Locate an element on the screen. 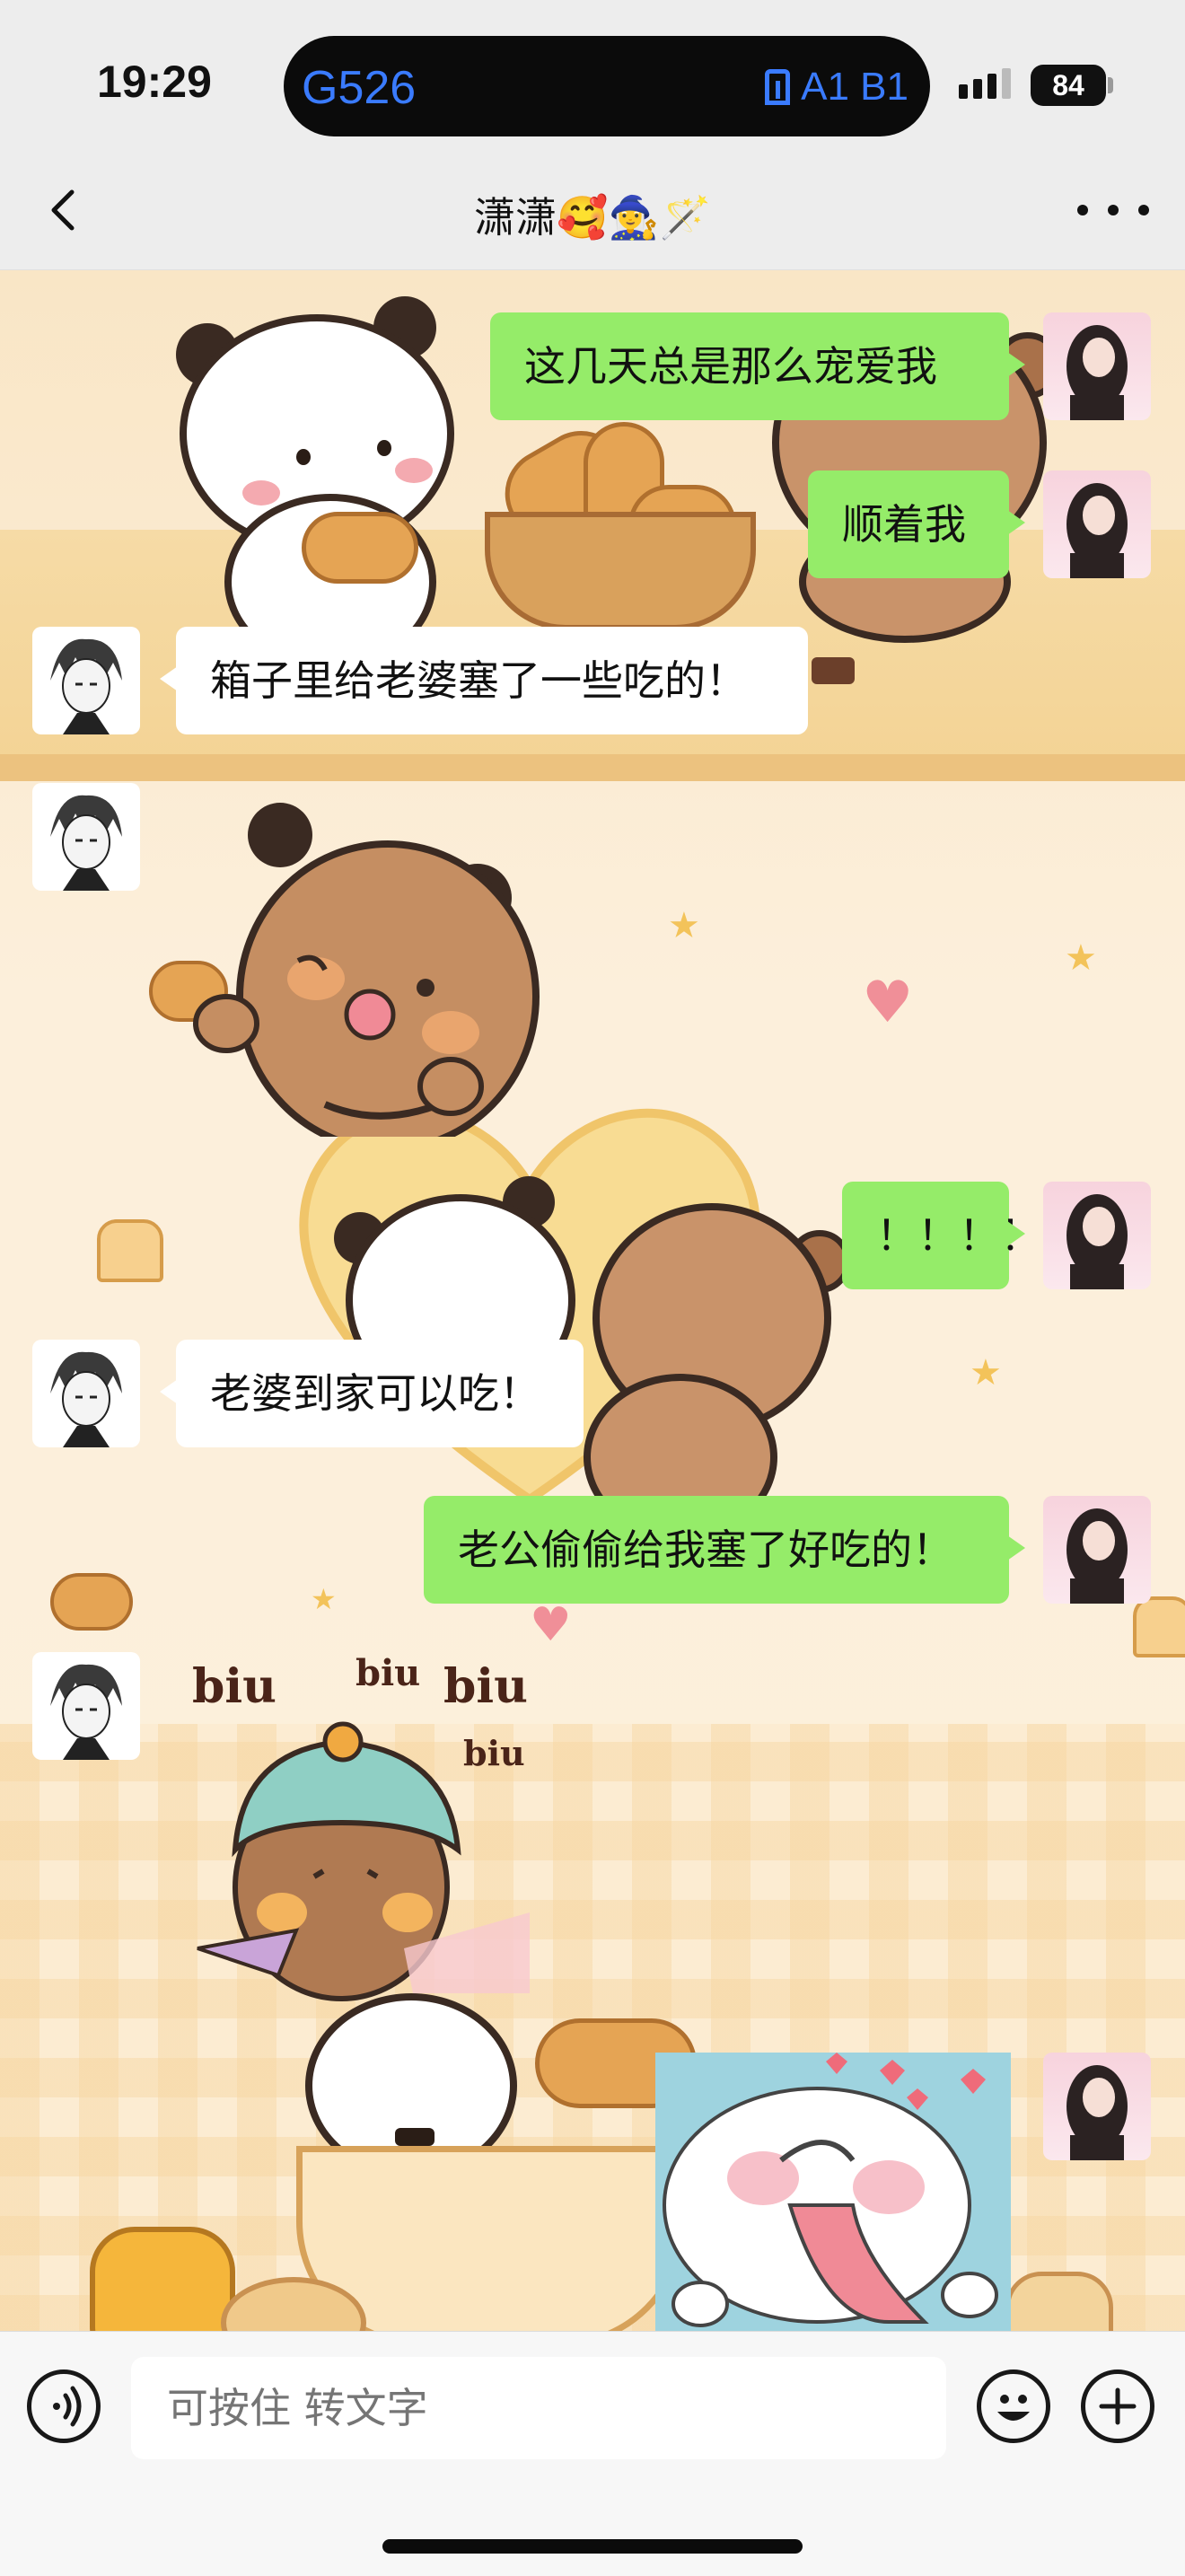 Image resolution: width=1185 pixels, height=2576 pixels. wallpaper-table-edge is located at coordinates (592, 767).